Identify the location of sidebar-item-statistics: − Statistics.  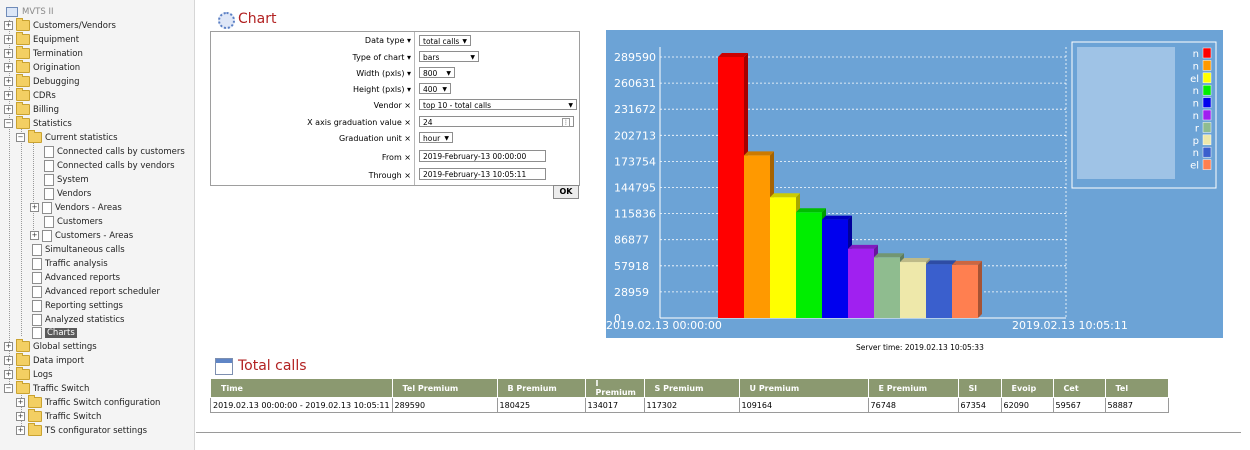
(38, 123).